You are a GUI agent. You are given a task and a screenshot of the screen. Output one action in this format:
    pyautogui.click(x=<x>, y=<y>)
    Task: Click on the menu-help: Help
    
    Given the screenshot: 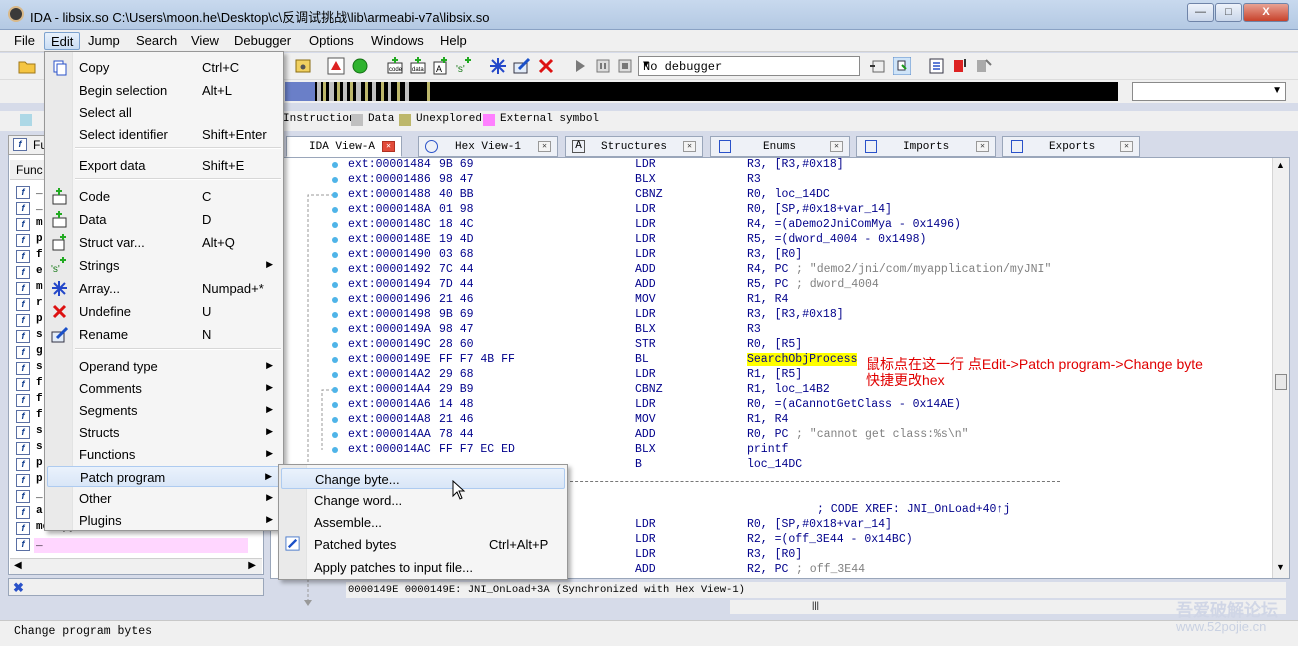 What is the action you would take?
    pyautogui.click(x=453, y=41)
    